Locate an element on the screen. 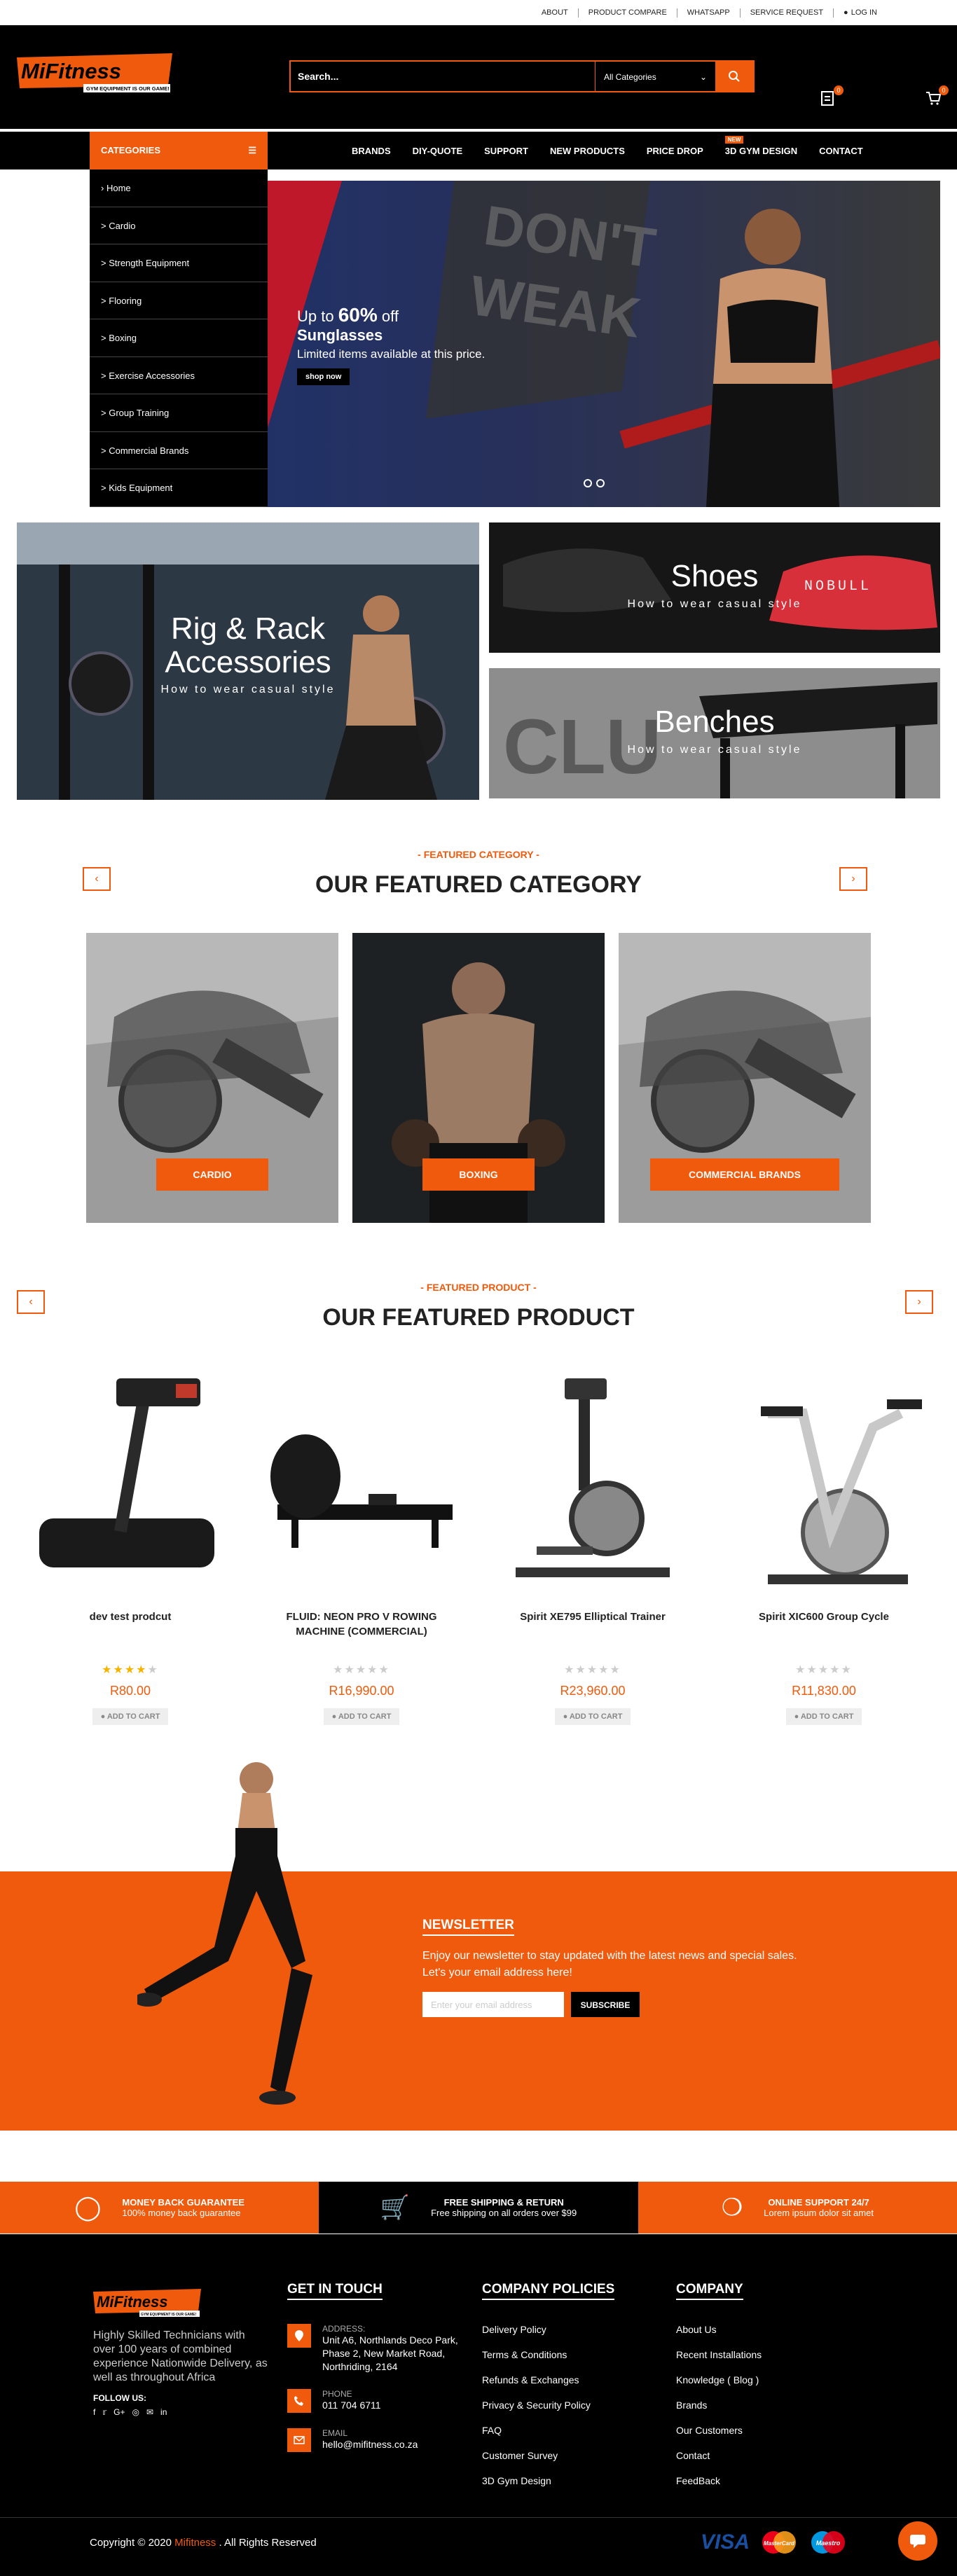  category-next-button: › is located at coordinates (853, 879).